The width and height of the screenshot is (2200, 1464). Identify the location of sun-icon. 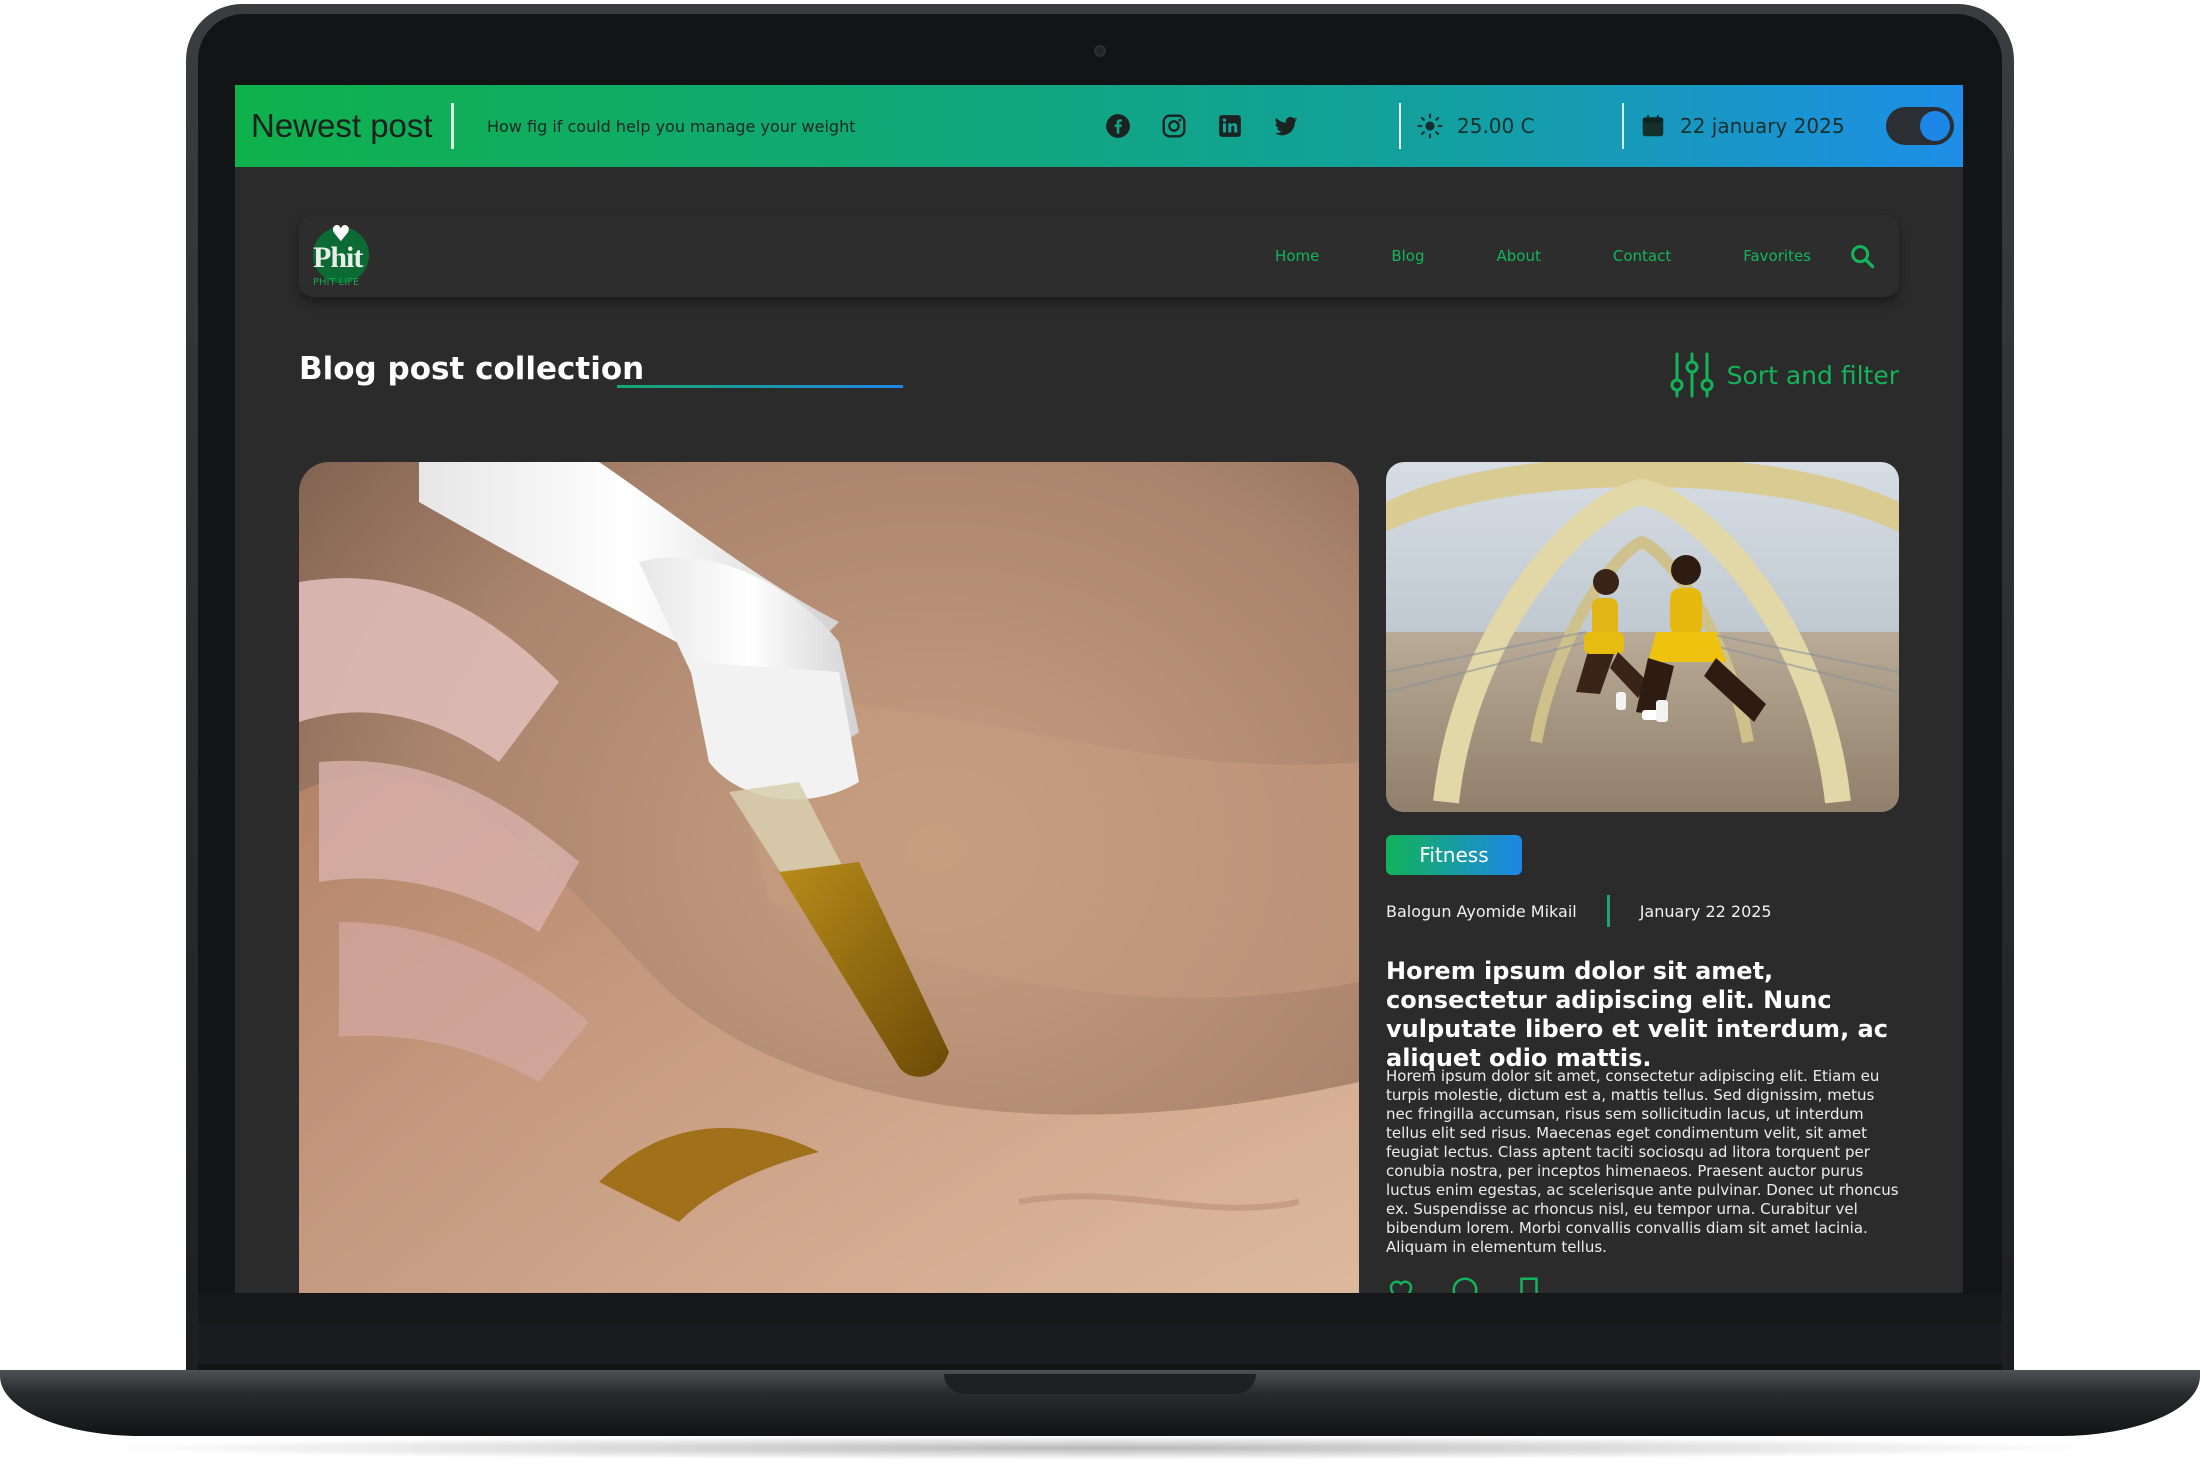
(1430, 126).